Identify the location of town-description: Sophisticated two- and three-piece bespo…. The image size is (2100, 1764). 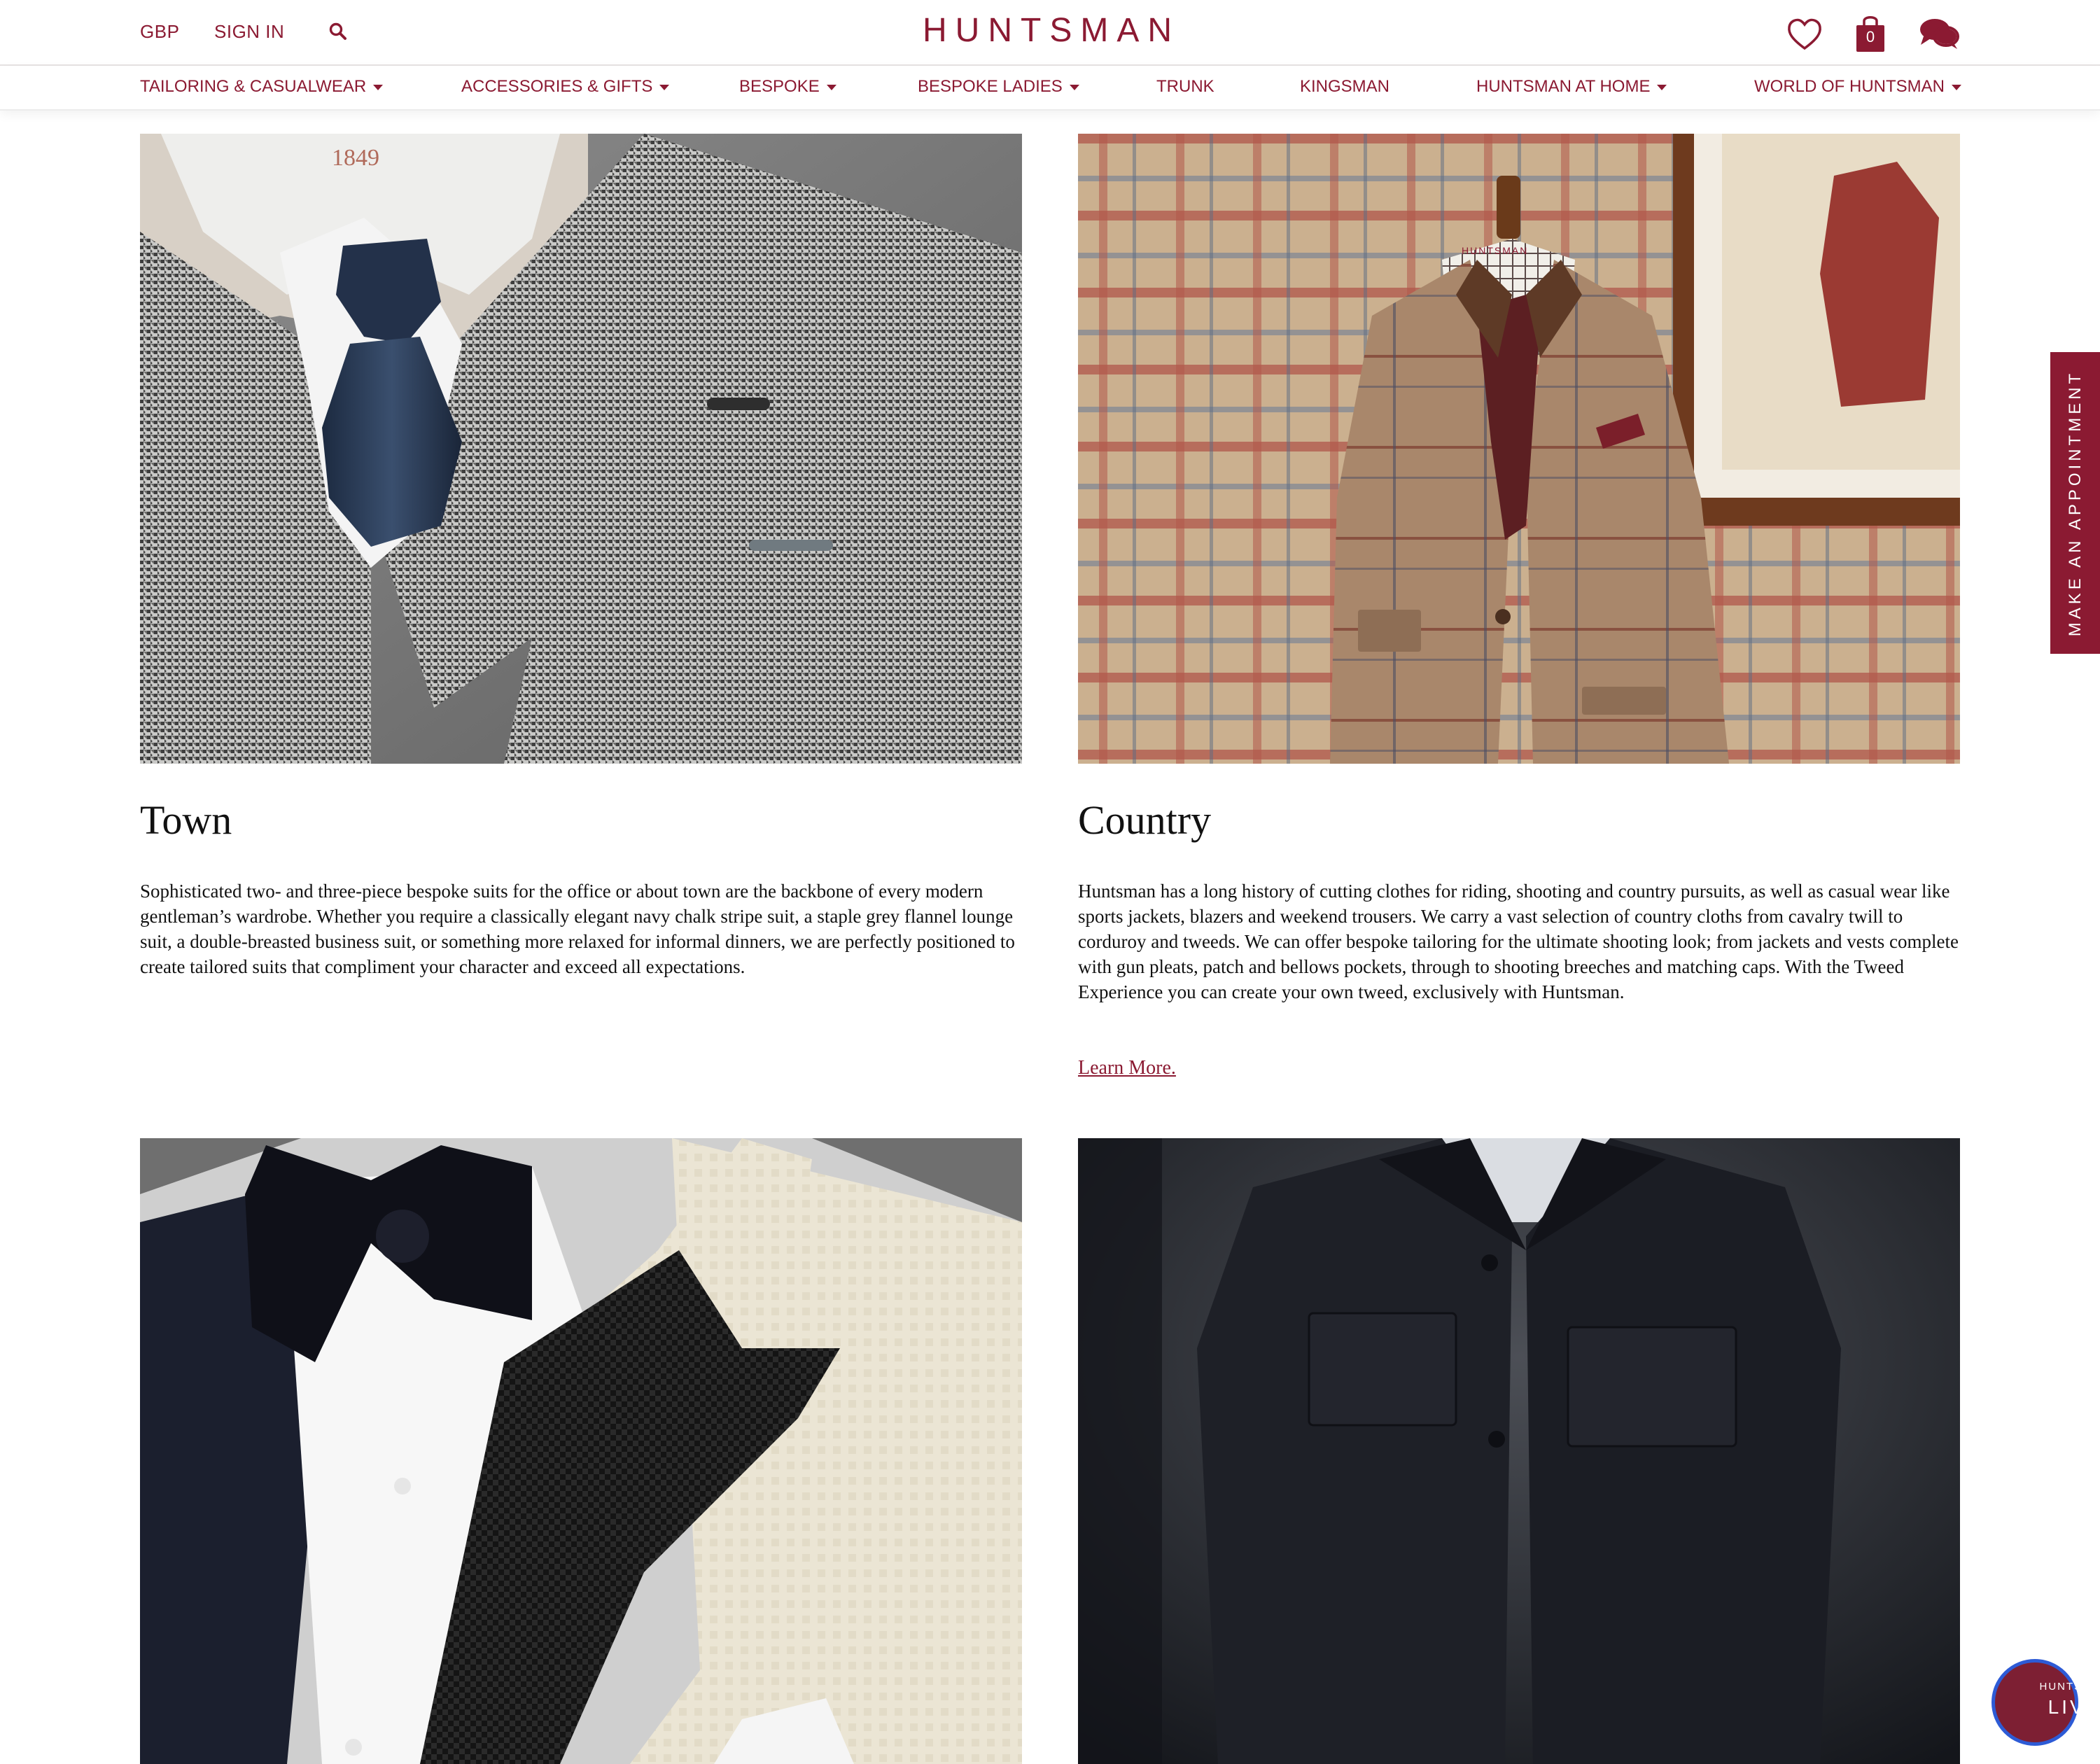
(577, 929).